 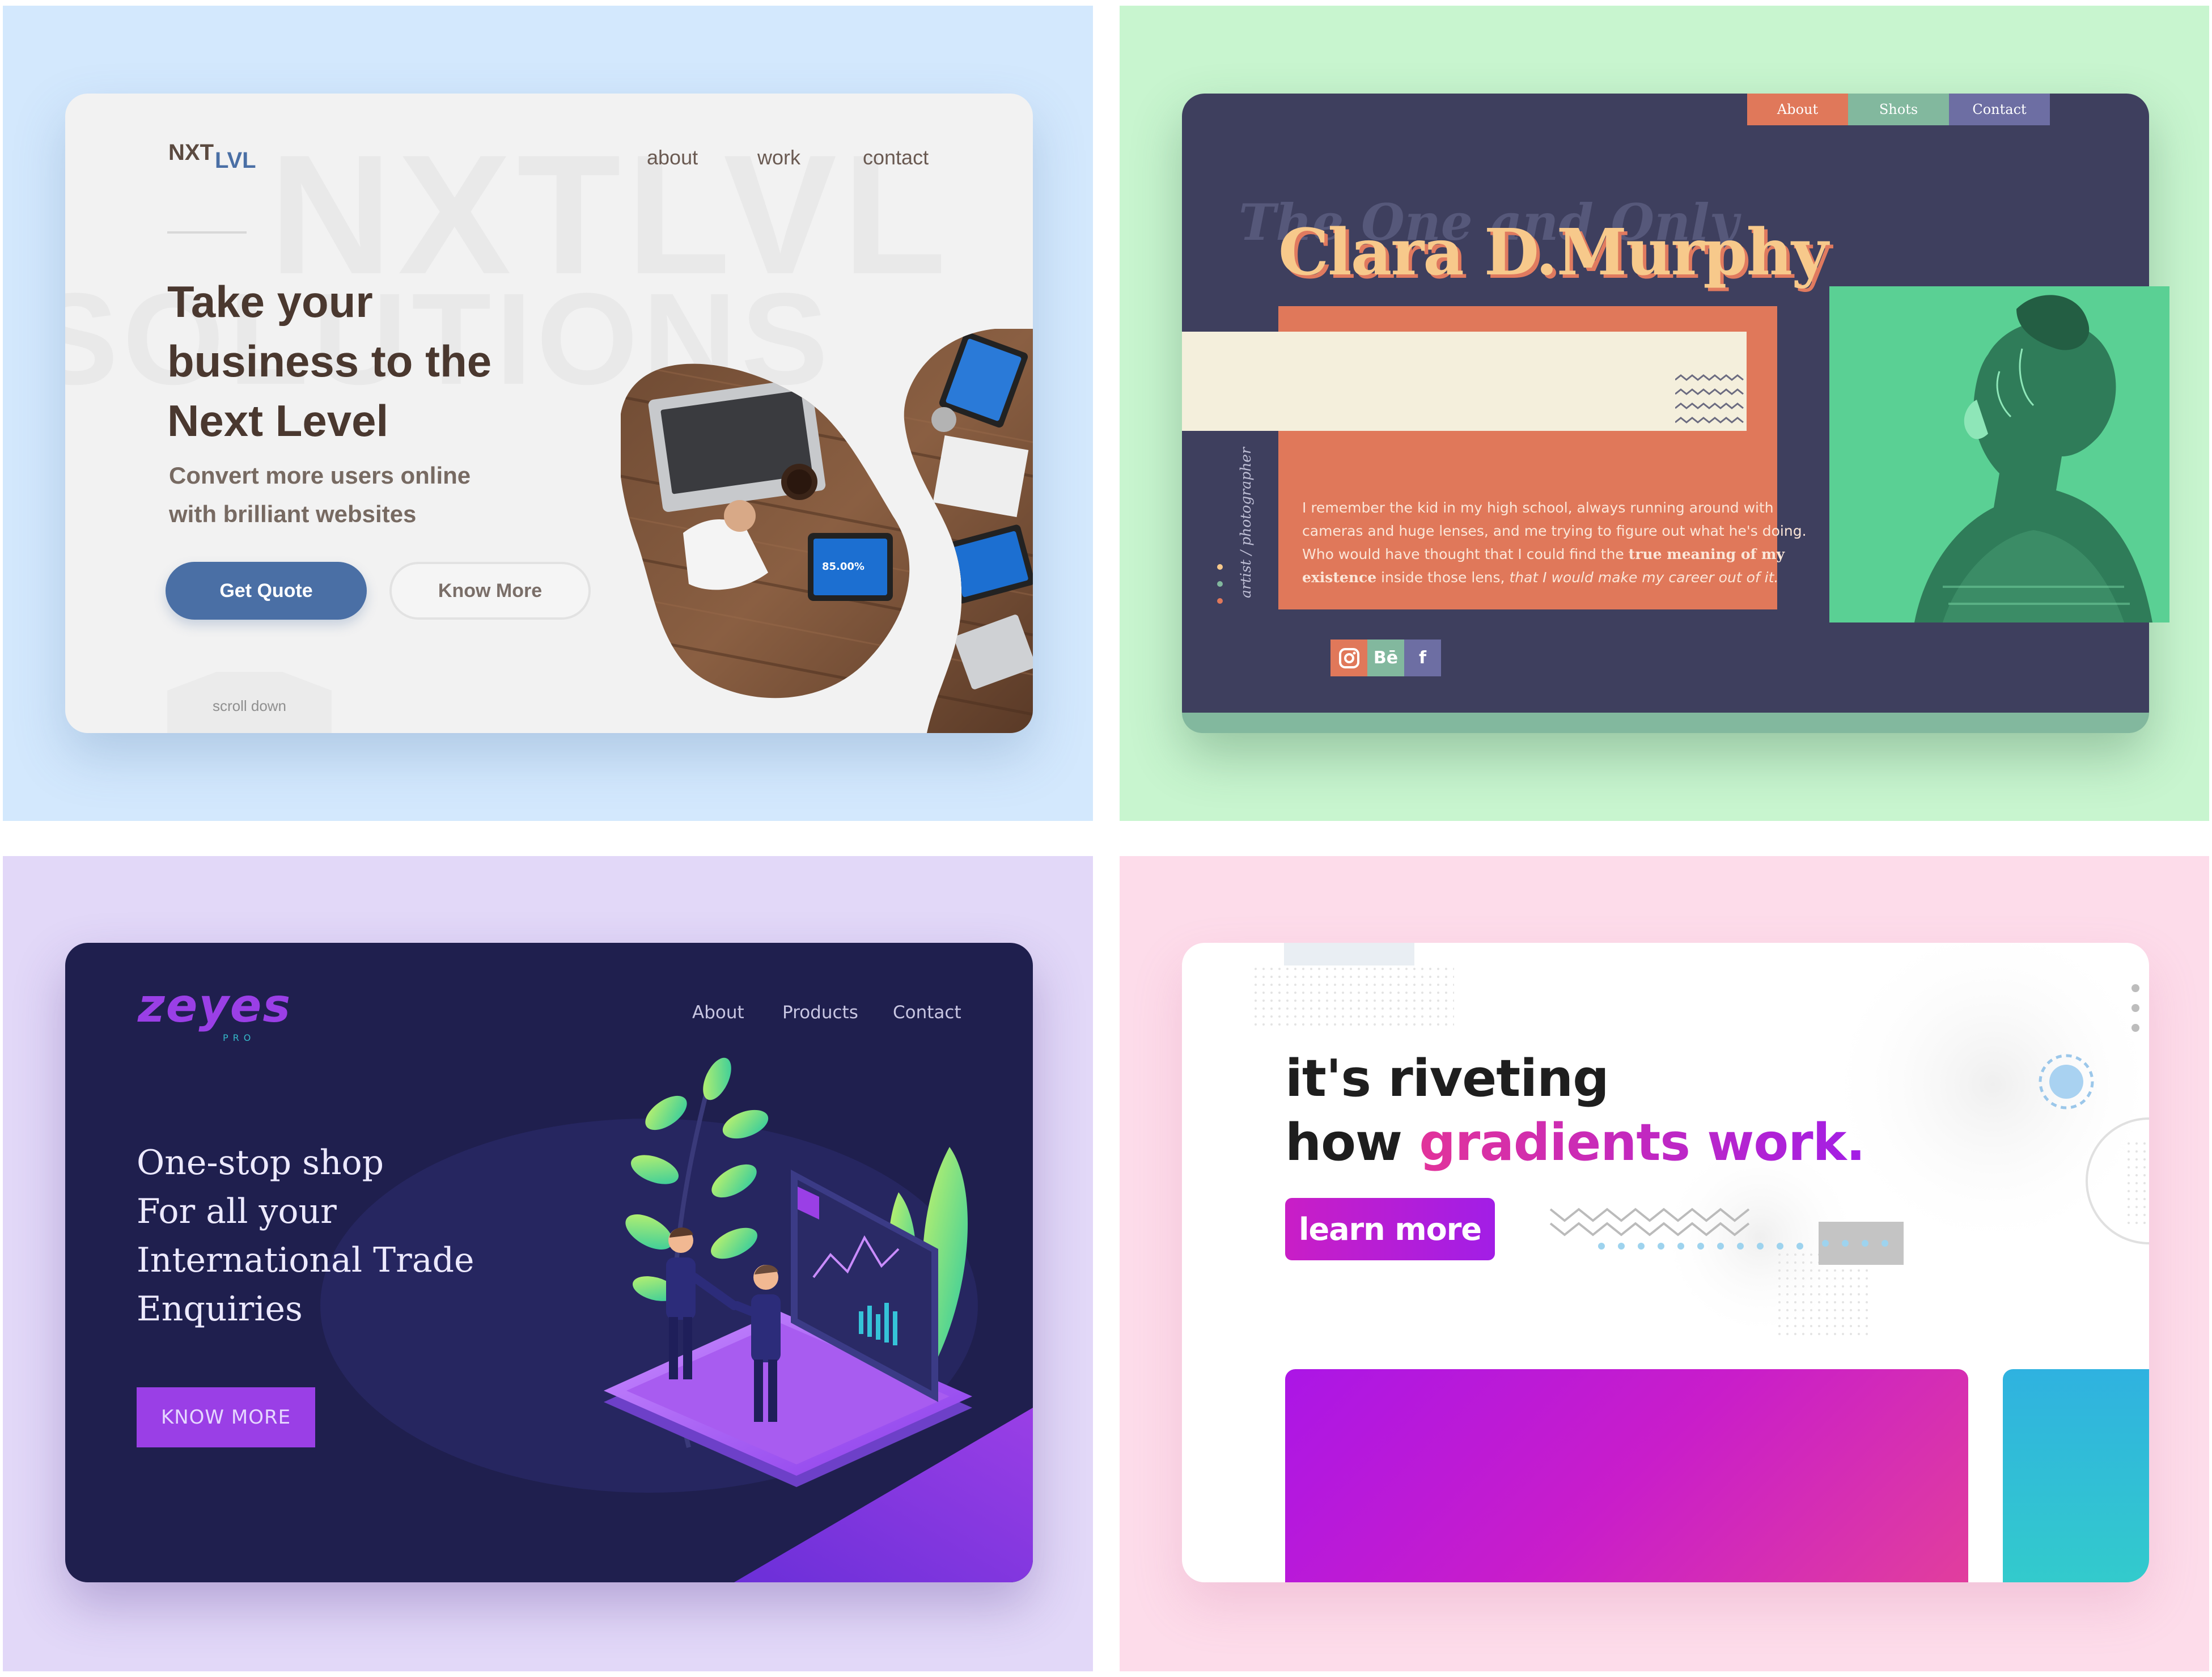 What do you see at coordinates (788, 1272) in the screenshot?
I see `isometric-business-illustration` at bounding box center [788, 1272].